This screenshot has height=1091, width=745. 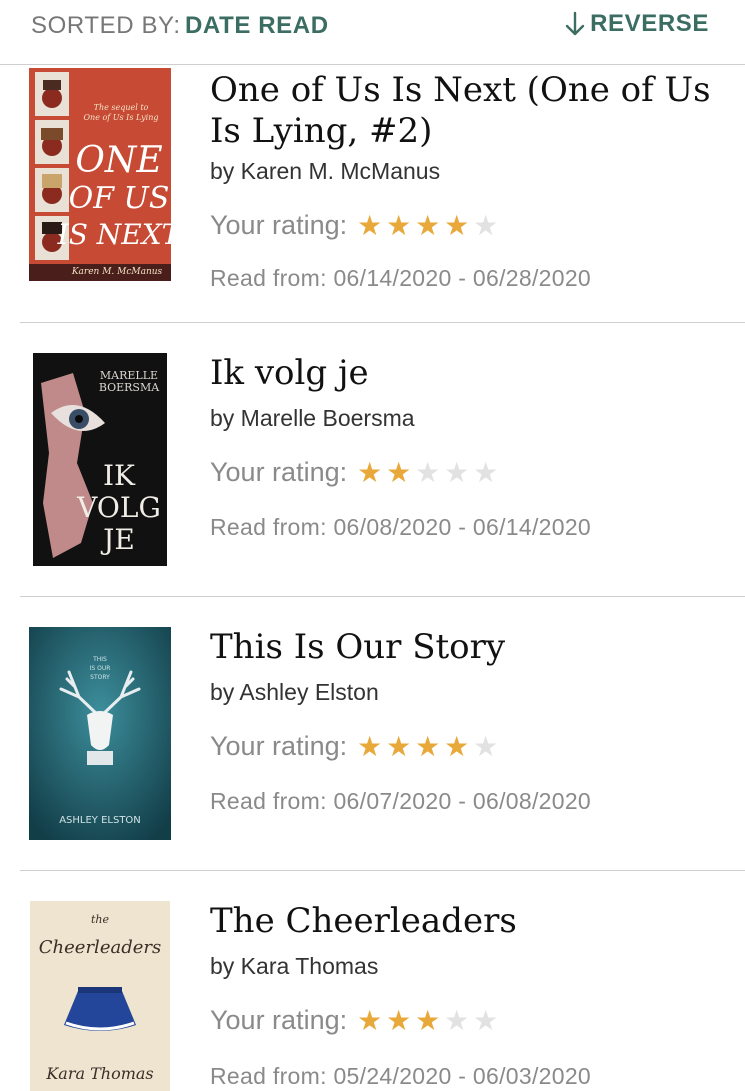 What do you see at coordinates (117, 272) in the screenshot?
I see `svg-text: Karen M. McManus` at bounding box center [117, 272].